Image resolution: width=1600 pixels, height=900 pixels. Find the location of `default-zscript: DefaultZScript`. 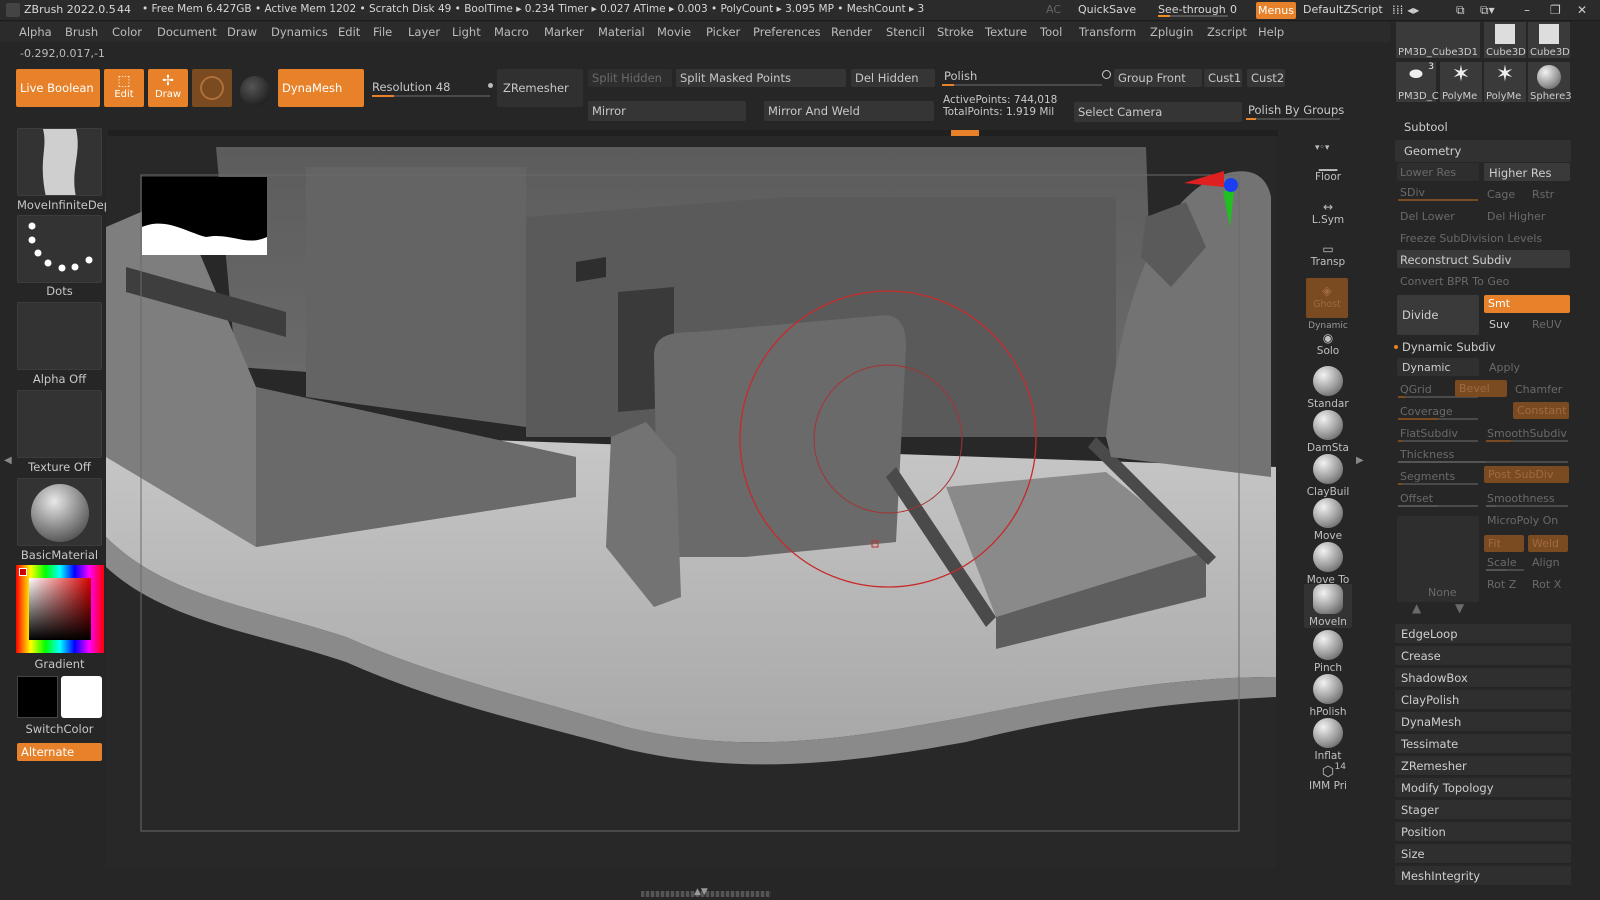

default-zscript: DefaultZScript is located at coordinates (1343, 9).